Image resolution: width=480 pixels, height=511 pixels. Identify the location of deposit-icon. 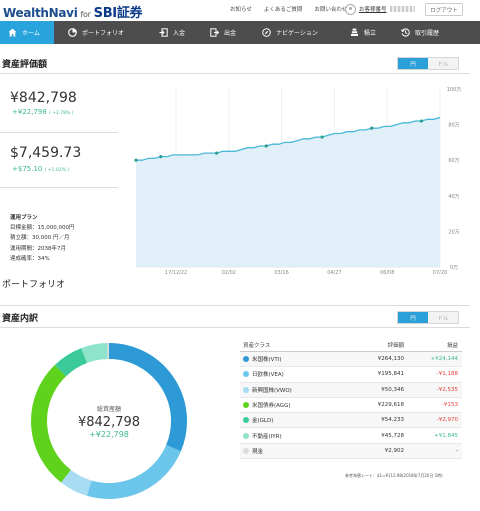
(163, 32).